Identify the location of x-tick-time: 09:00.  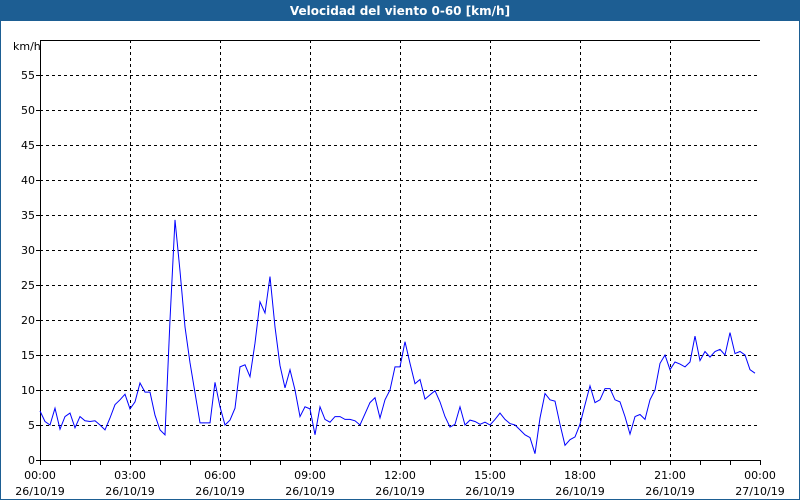
(310, 475).